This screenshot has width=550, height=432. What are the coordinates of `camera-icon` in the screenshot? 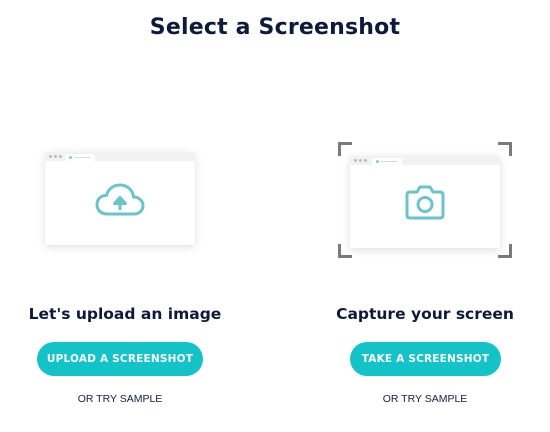 It's located at (425, 202).